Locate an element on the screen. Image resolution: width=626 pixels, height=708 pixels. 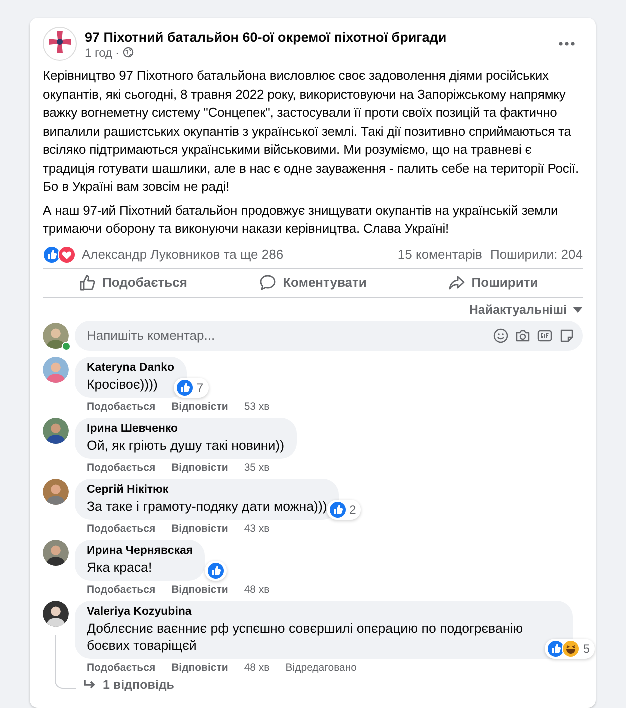
globe-icon is located at coordinates (128, 52).